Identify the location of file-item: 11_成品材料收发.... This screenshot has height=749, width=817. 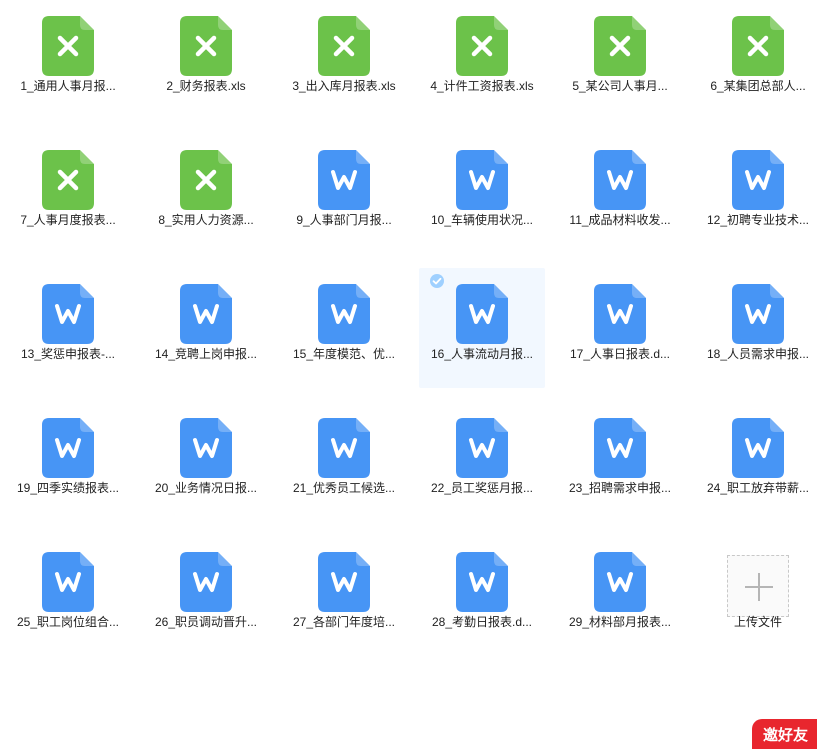
(620, 194).